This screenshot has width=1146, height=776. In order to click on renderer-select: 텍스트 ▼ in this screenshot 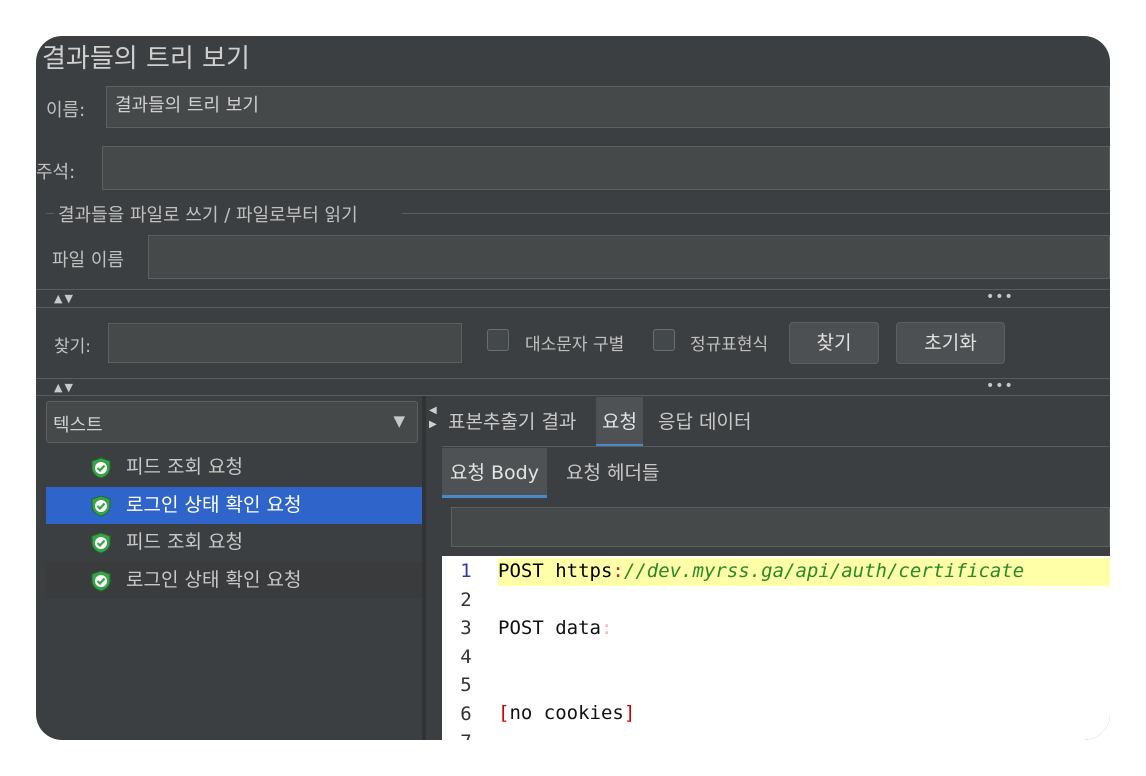, I will do `click(232, 422)`.